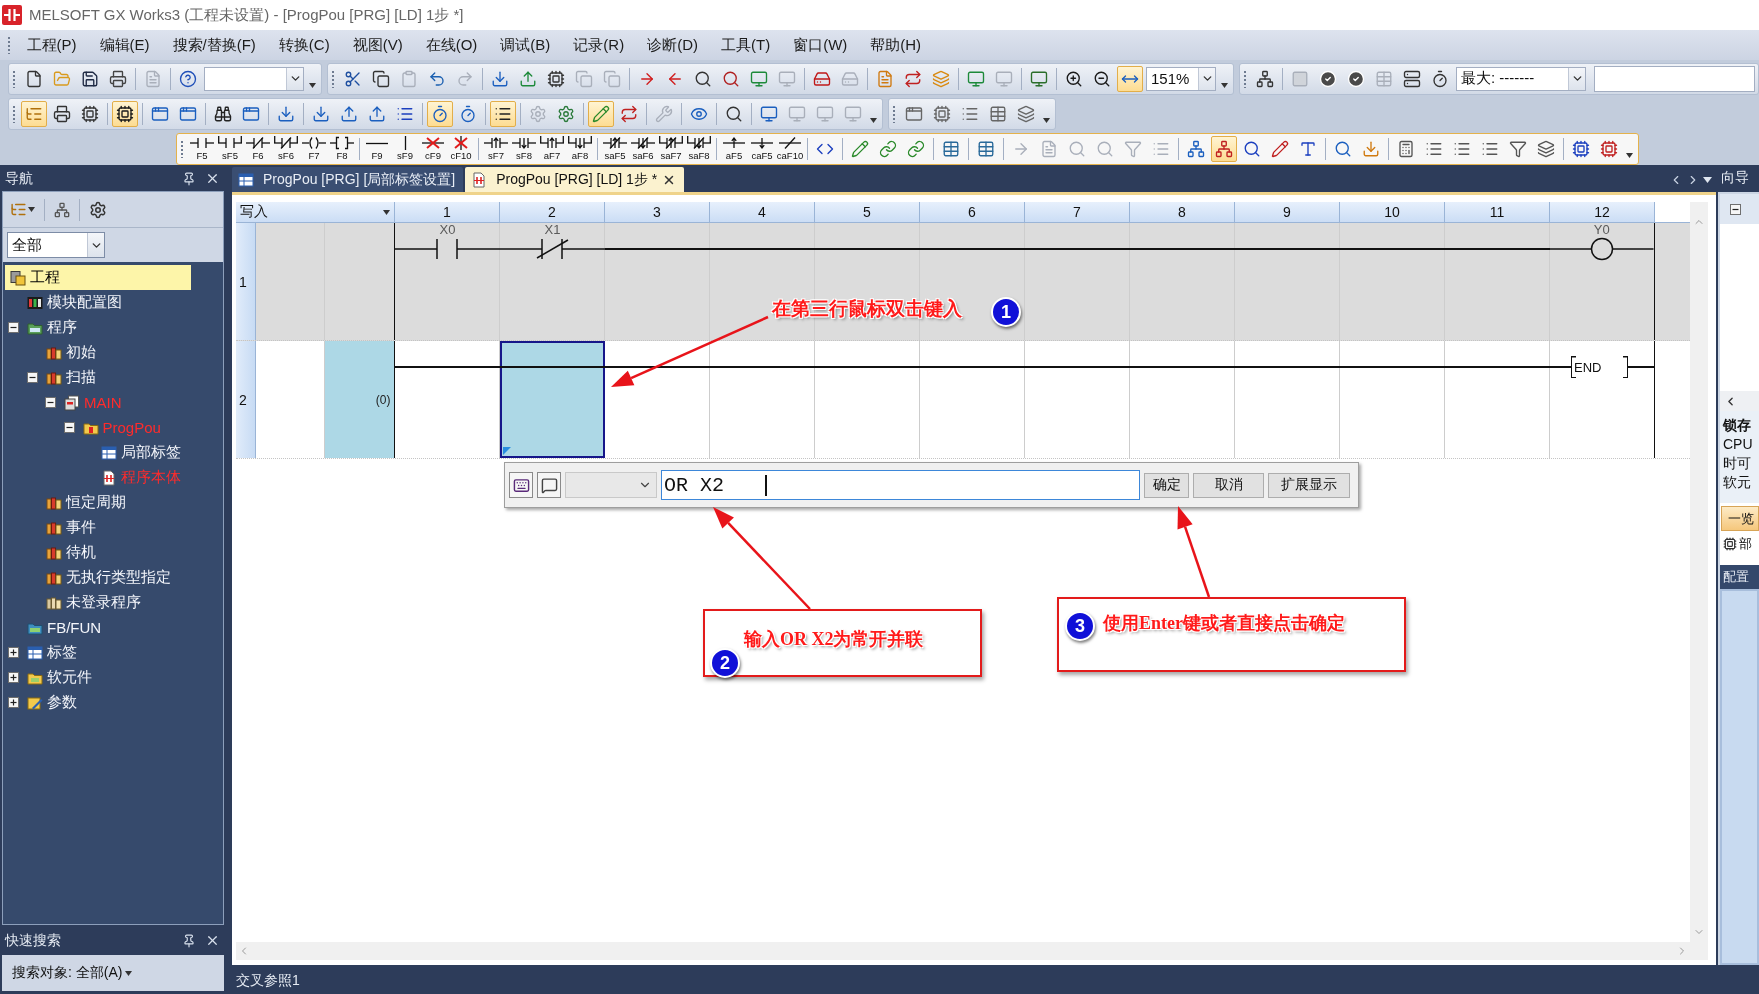 The height and width of the screenshot is (994, 1759). I want to click on menu-item: 在线(O), so click(451, 45).